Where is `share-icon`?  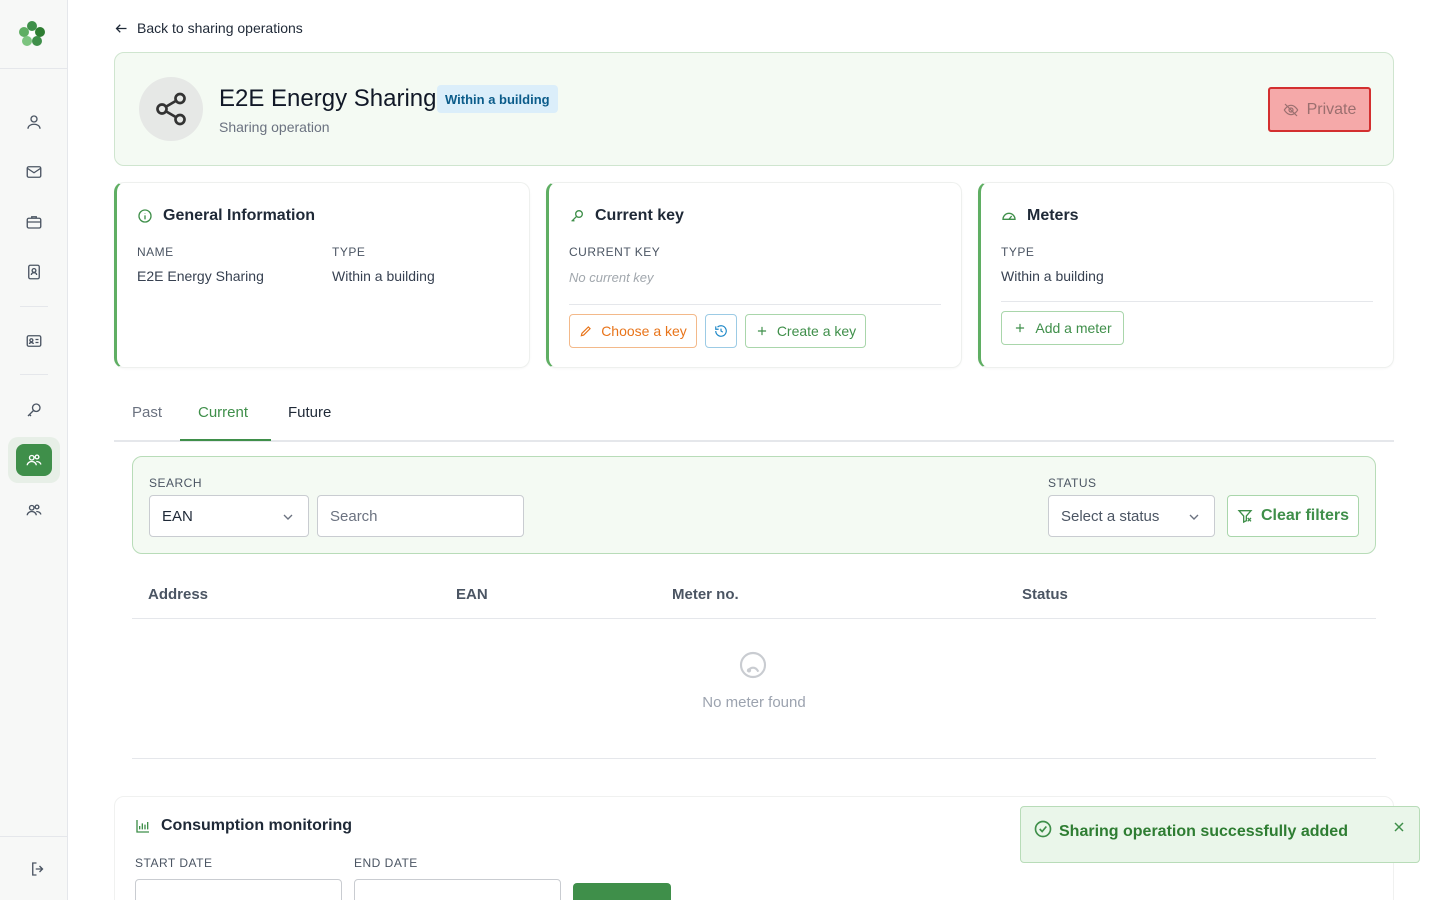 share-icon is located at coordinates (171, 109).